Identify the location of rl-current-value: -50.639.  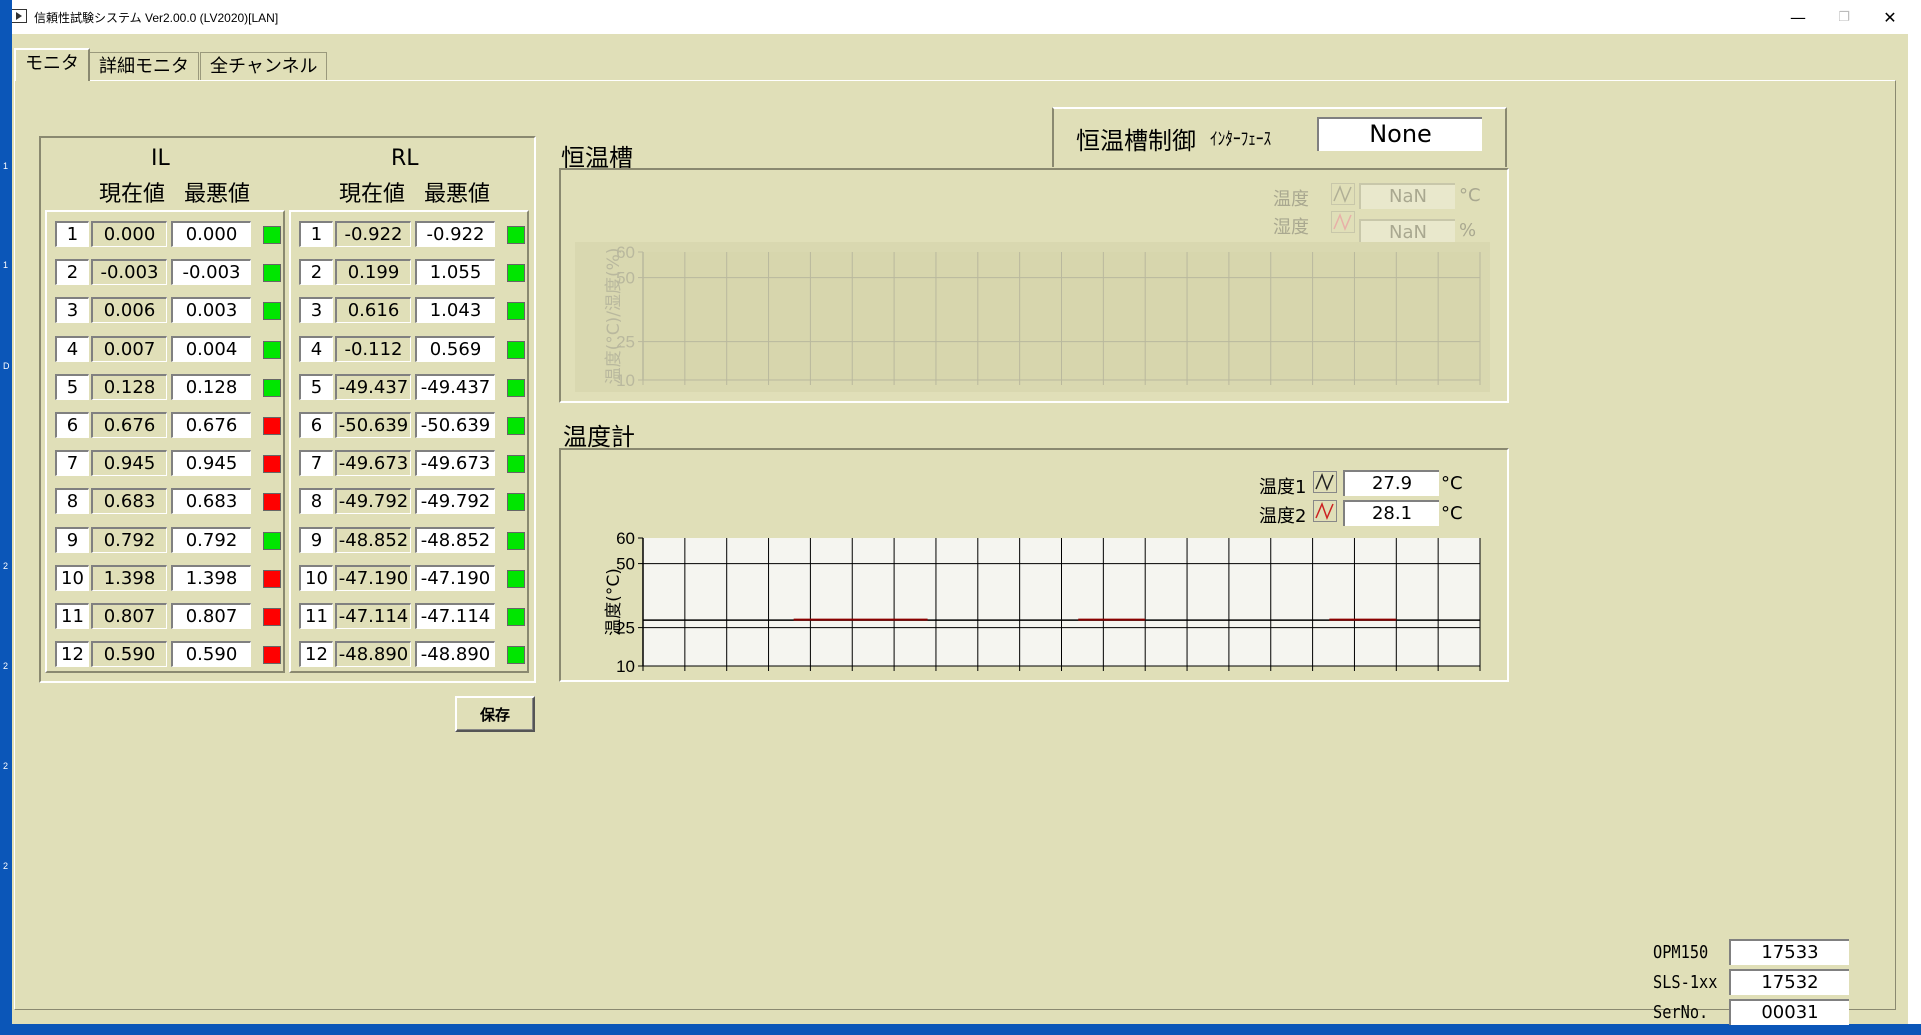
(373, 425).